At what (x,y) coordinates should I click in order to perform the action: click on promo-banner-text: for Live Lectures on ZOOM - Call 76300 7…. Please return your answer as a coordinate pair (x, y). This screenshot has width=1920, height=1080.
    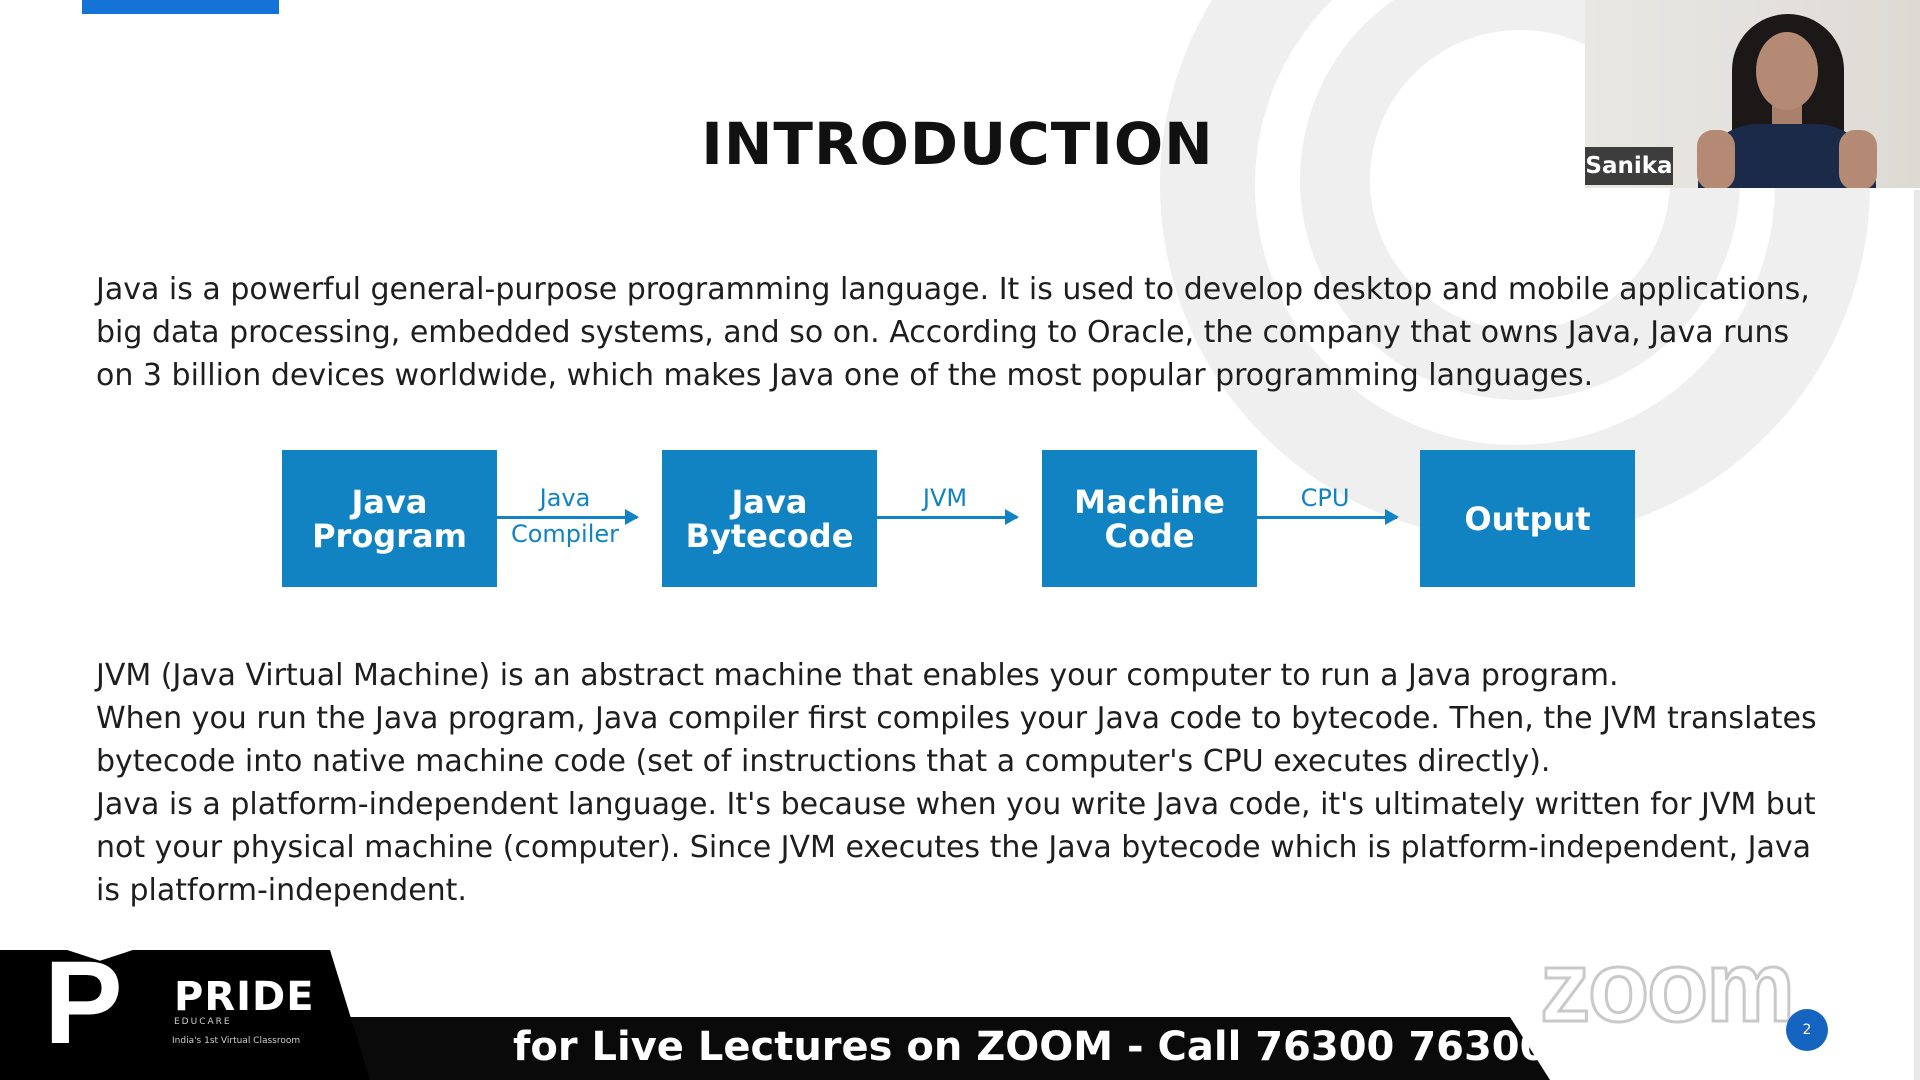
    Looking at the image, I should click on (1030, 1047).